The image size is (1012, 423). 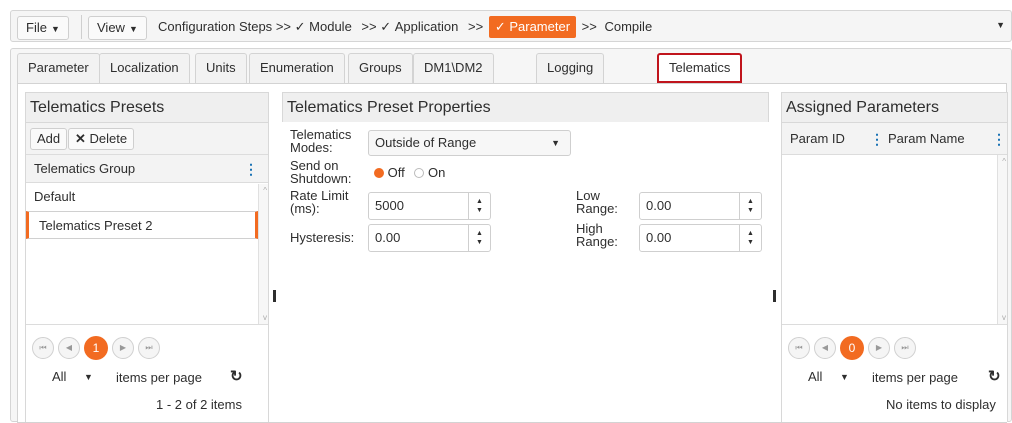 What do you see at coordinates (80, 138) in the screenshot?
I see `close-icon: ✕` at bounding box center [80, 138].